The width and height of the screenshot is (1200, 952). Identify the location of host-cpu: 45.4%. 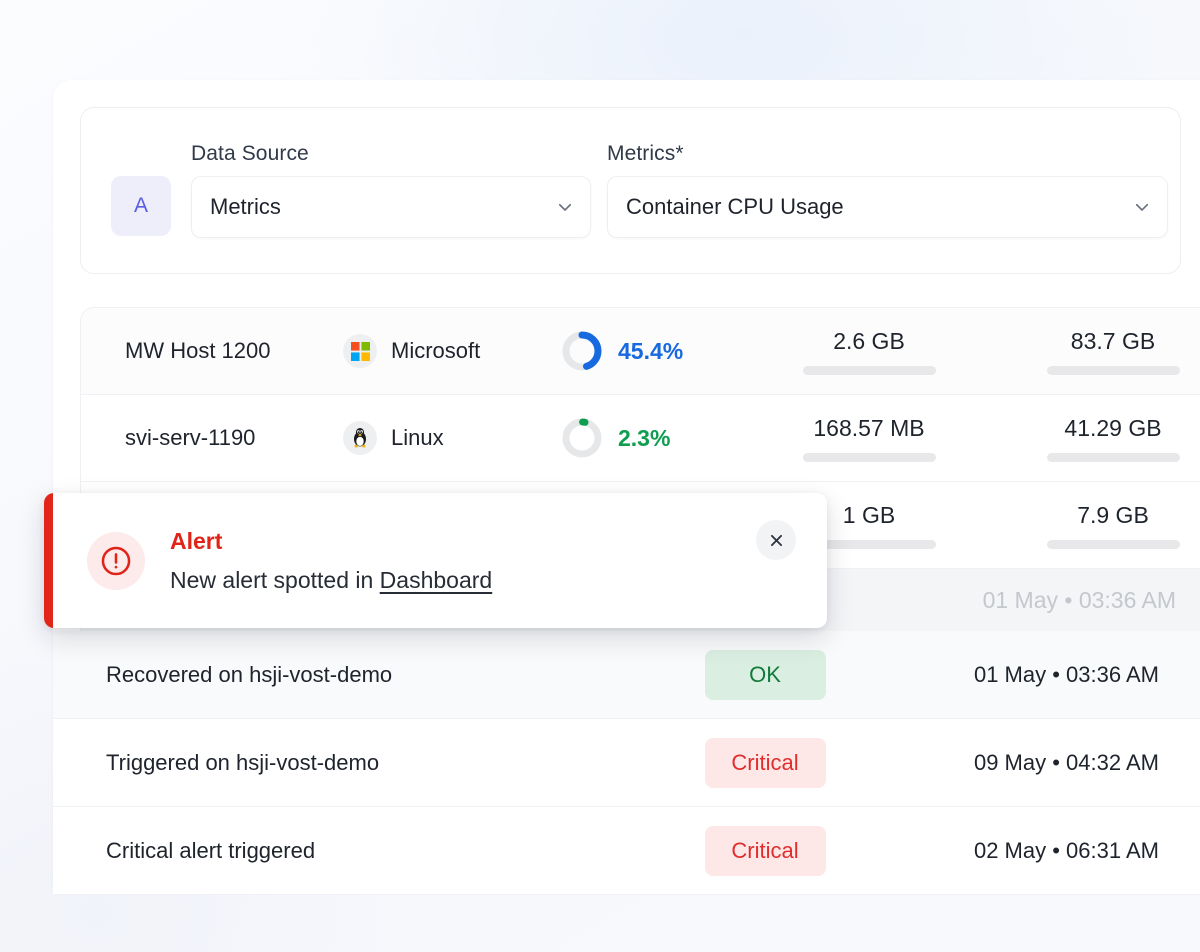
(650, 351).